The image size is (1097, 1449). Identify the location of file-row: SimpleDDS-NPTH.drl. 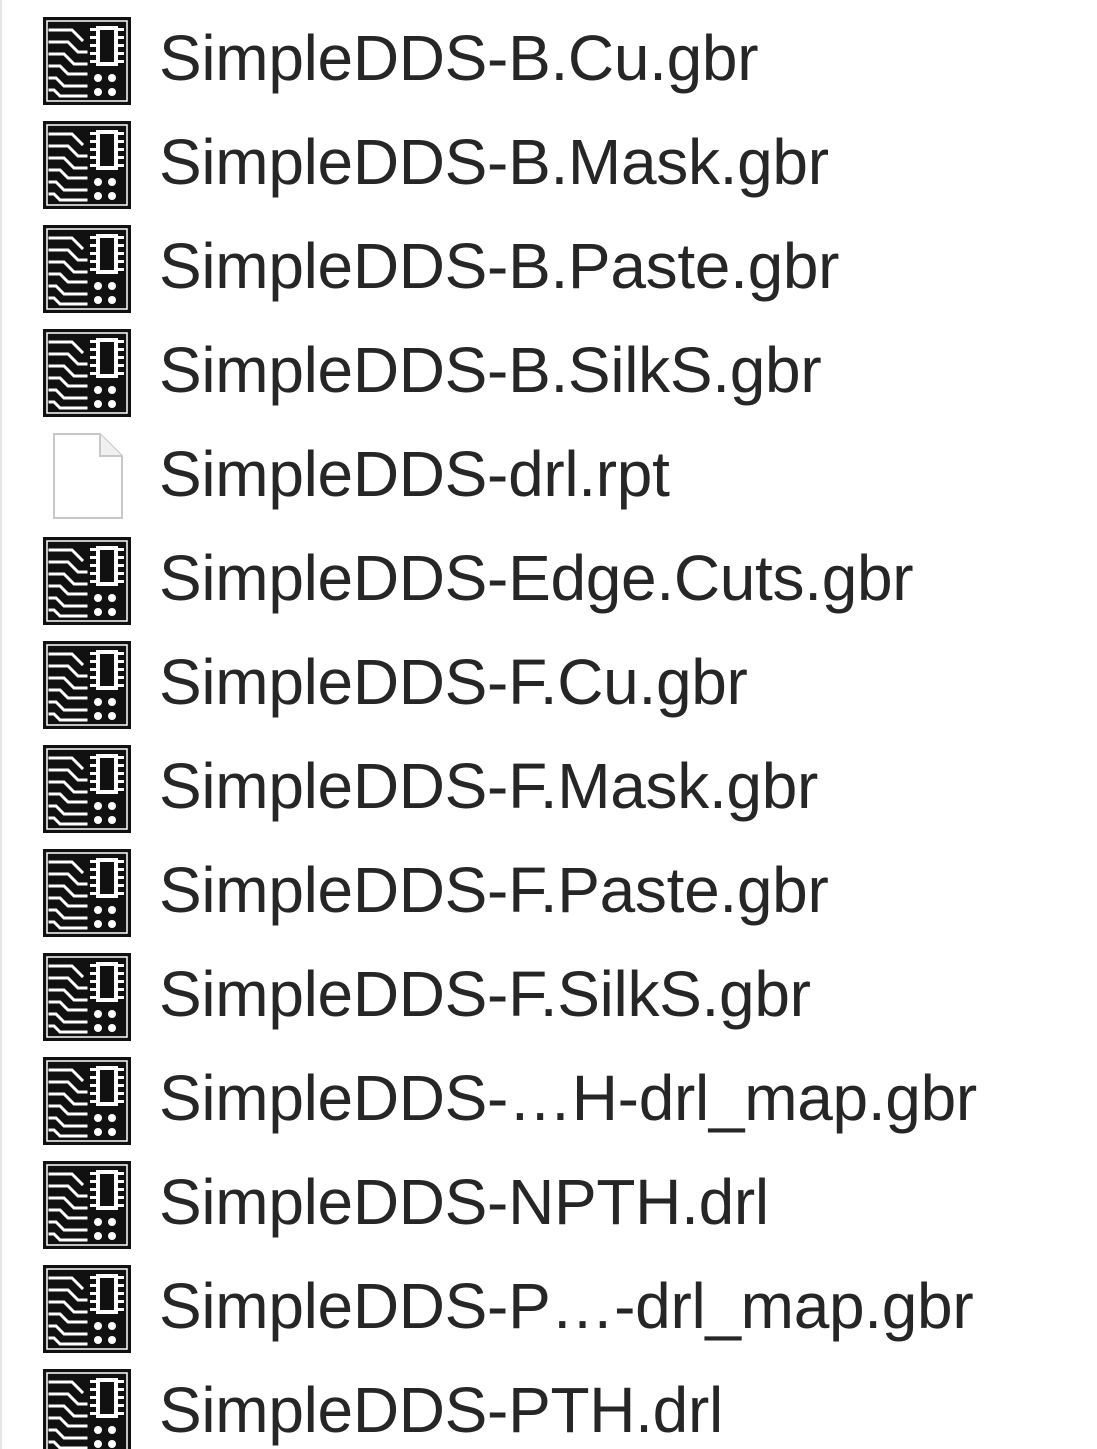
(549, 1197).